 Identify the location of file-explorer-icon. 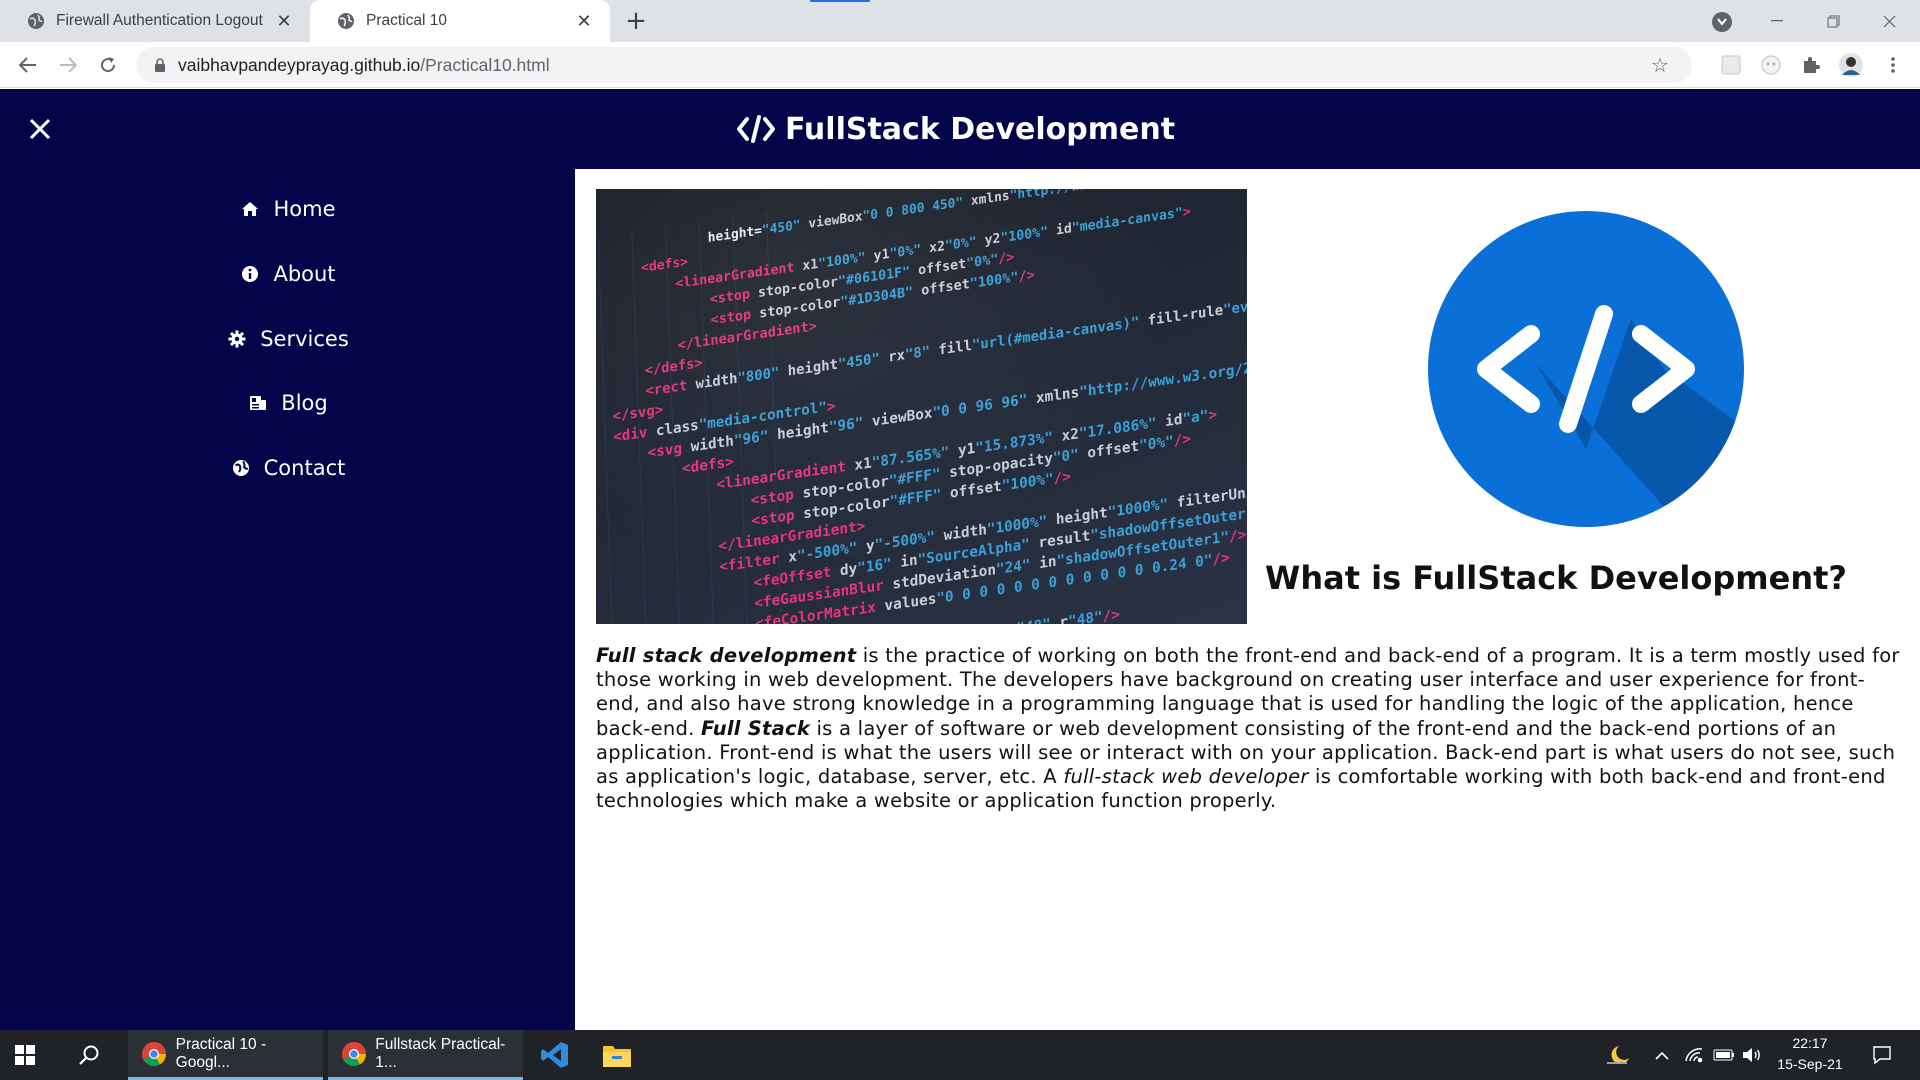
(617, 1055).